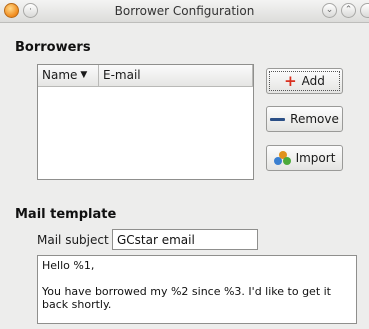 The height and width of the screenshot is (329, 369). What do you see at coordinates (282, 158) in the screenshot?
I see `import-icon` at bounding box center [282, 158].